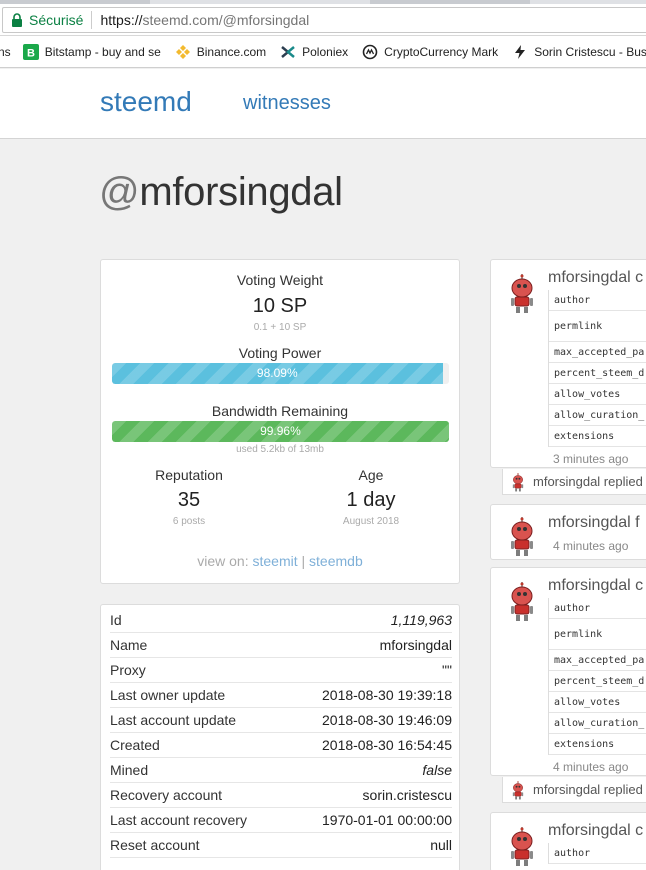  What do you see at coordinates (597, 744) in the screenshot?
I see `op-key: extensions` at bounding box center [597, 744].